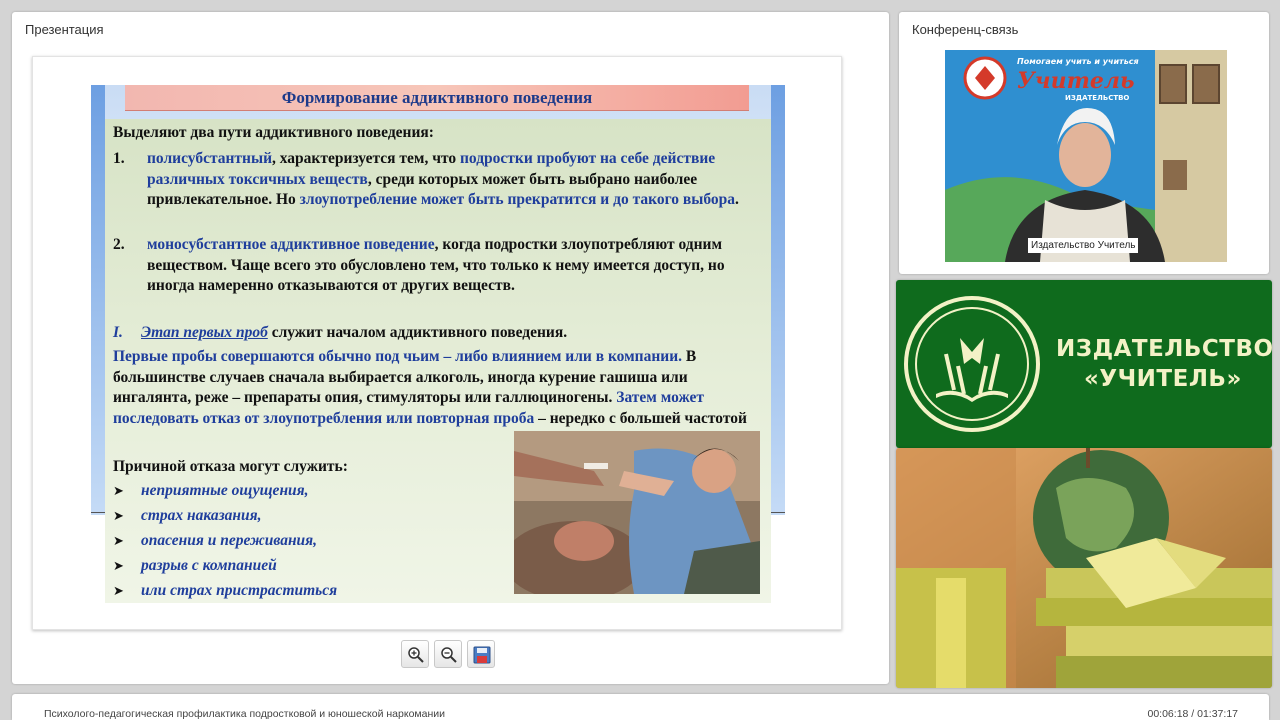 The height and width of the screenshot is (720, 1280). Describe the element at coordinates (211, 492) in the screenshot. I see `bullet-item: ➤ неприятные ощущения,` at that location.